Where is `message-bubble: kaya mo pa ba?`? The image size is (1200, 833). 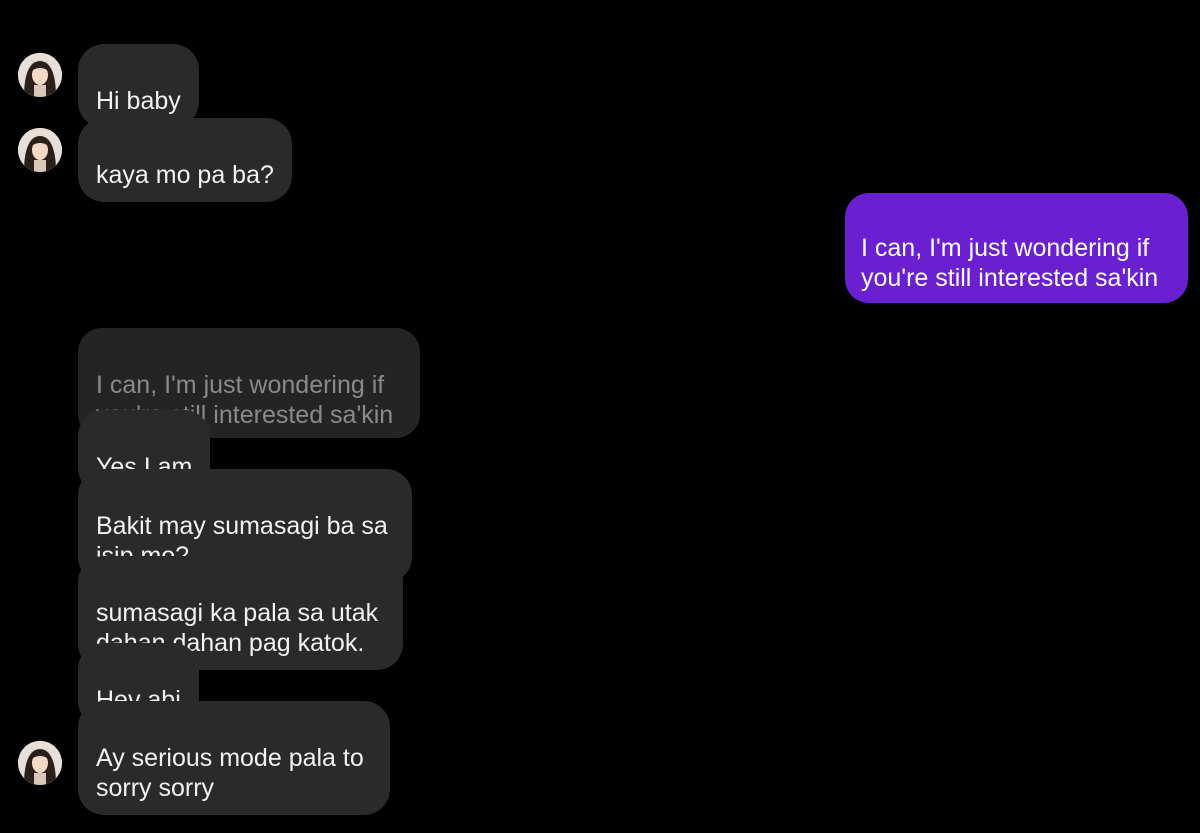 message-bubble: kaya mo pa ba? is located at coordinates (185, 160).